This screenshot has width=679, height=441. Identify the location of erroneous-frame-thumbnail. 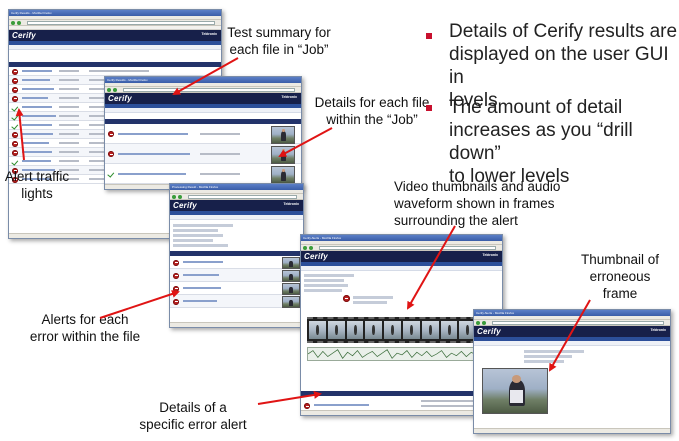
(515, 391).